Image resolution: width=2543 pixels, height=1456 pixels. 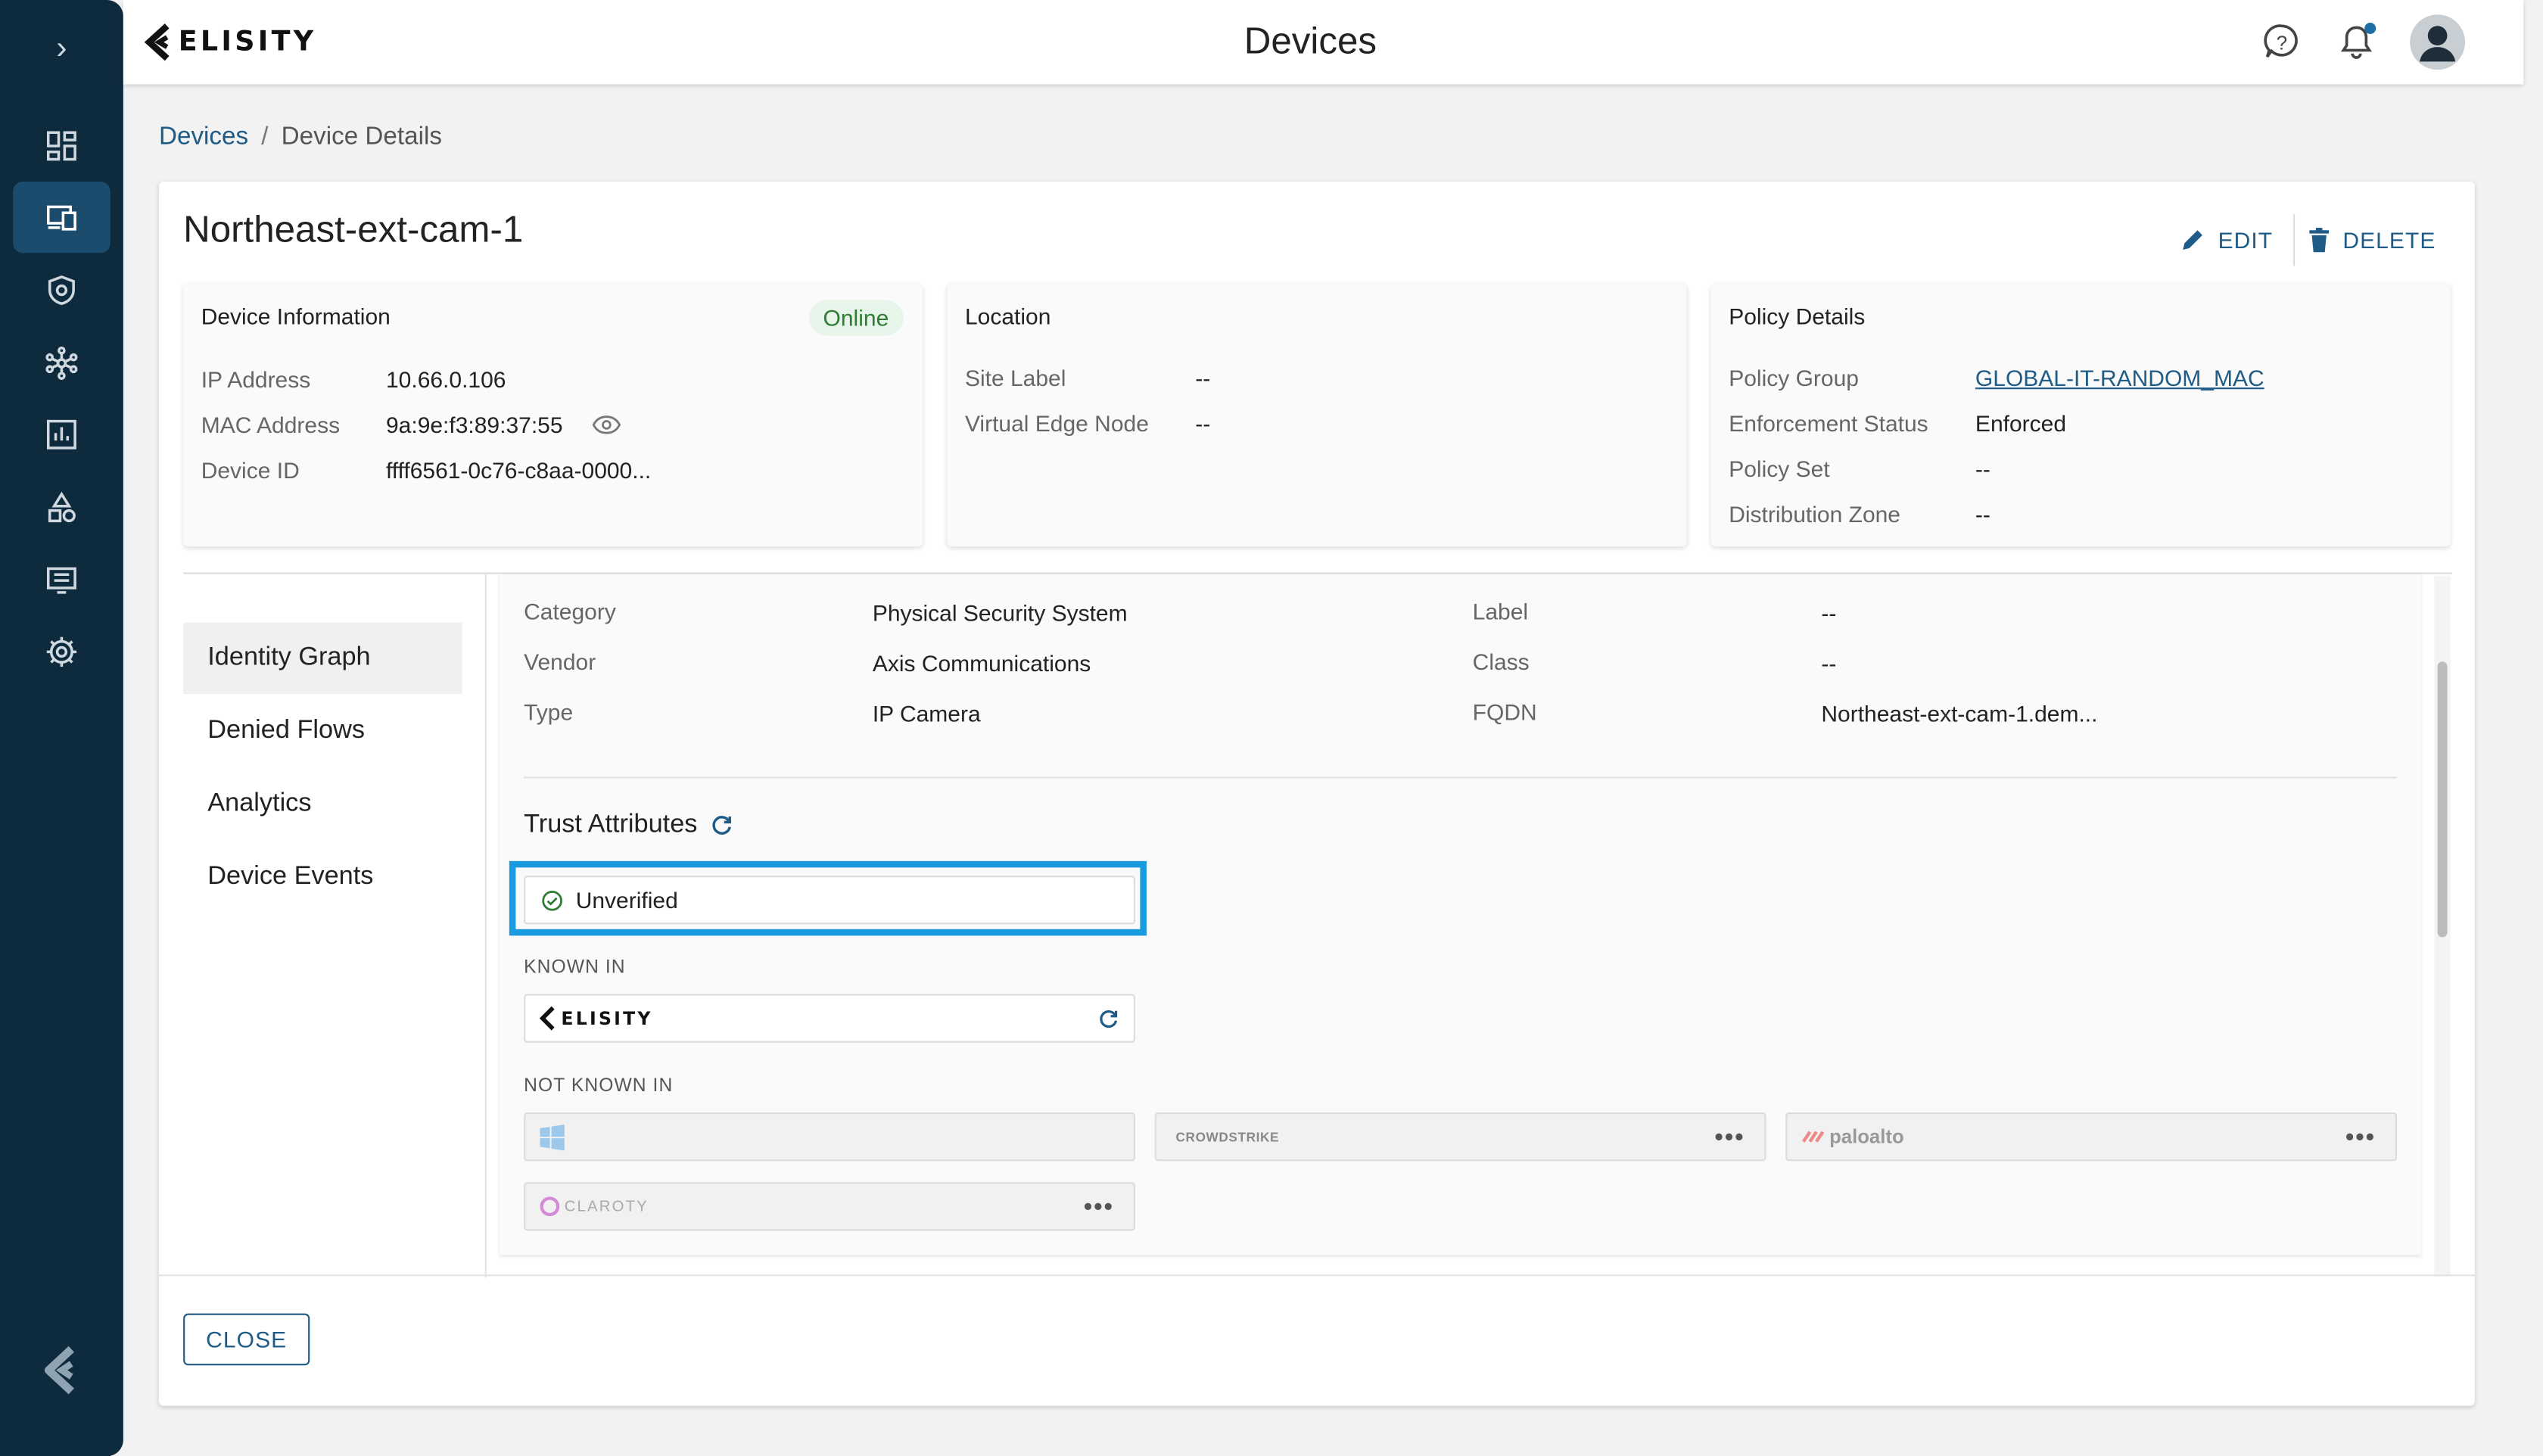 I want to click on crowdstrike-logo: CROWDSTRIKE, so click(x=1227, y=1136).